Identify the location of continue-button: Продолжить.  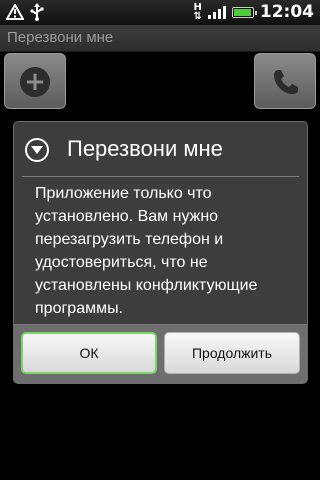
(232, 353).